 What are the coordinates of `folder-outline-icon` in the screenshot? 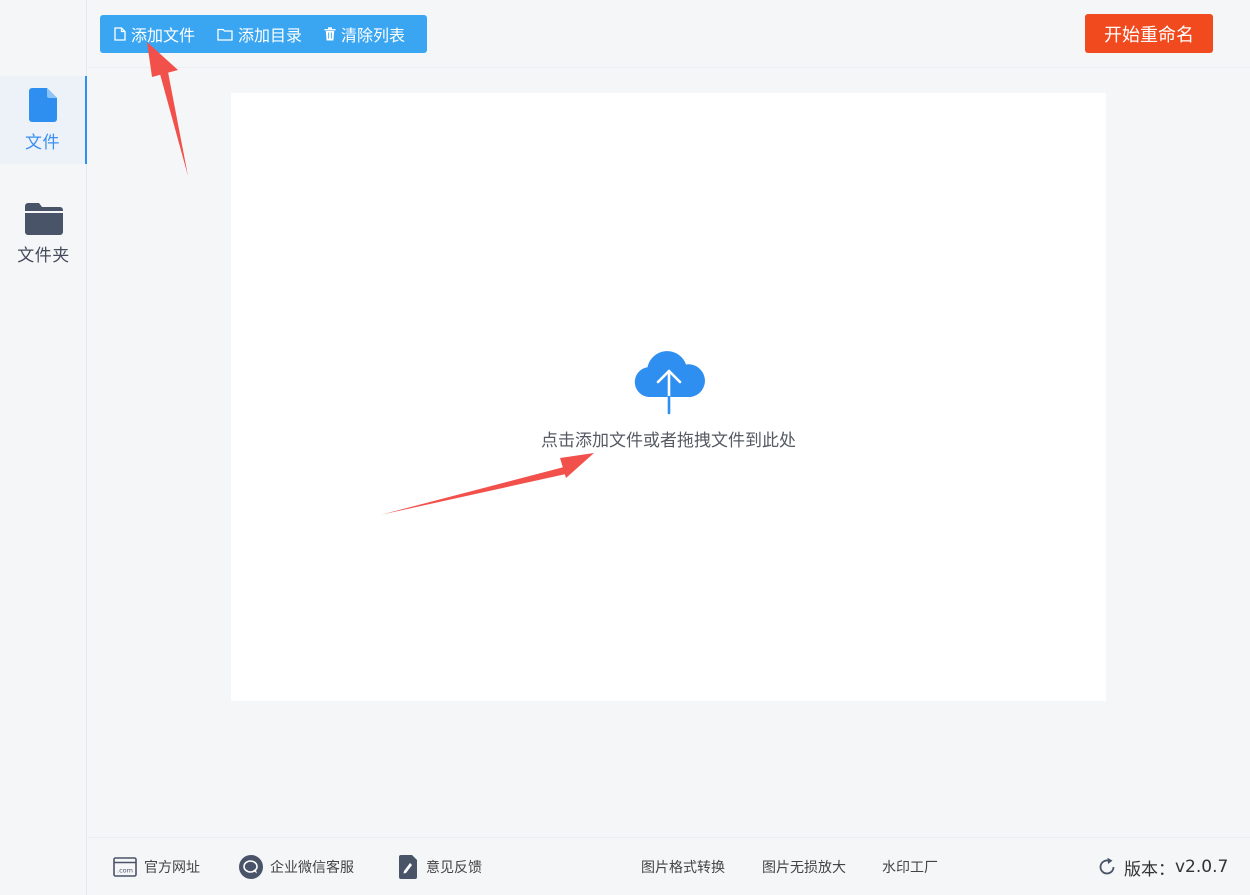 It's located at (225, 34).